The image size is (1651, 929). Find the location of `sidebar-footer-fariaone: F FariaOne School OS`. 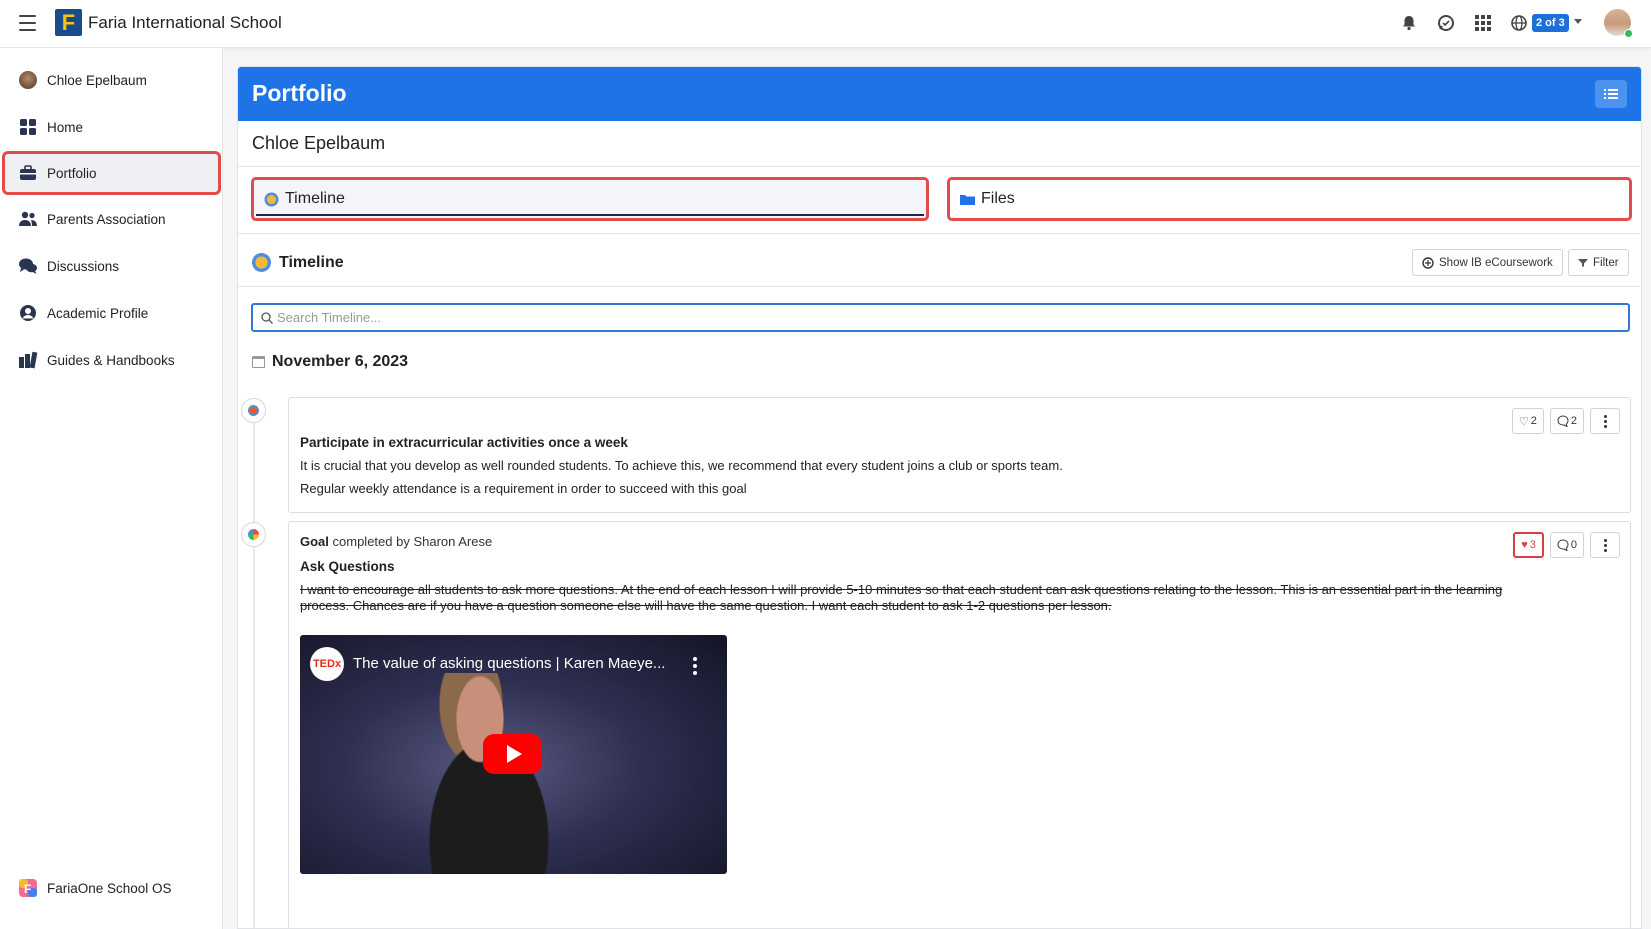

sidebar-footer-fariaone: F FariaOne School OS is located at coordinates (111, 888).